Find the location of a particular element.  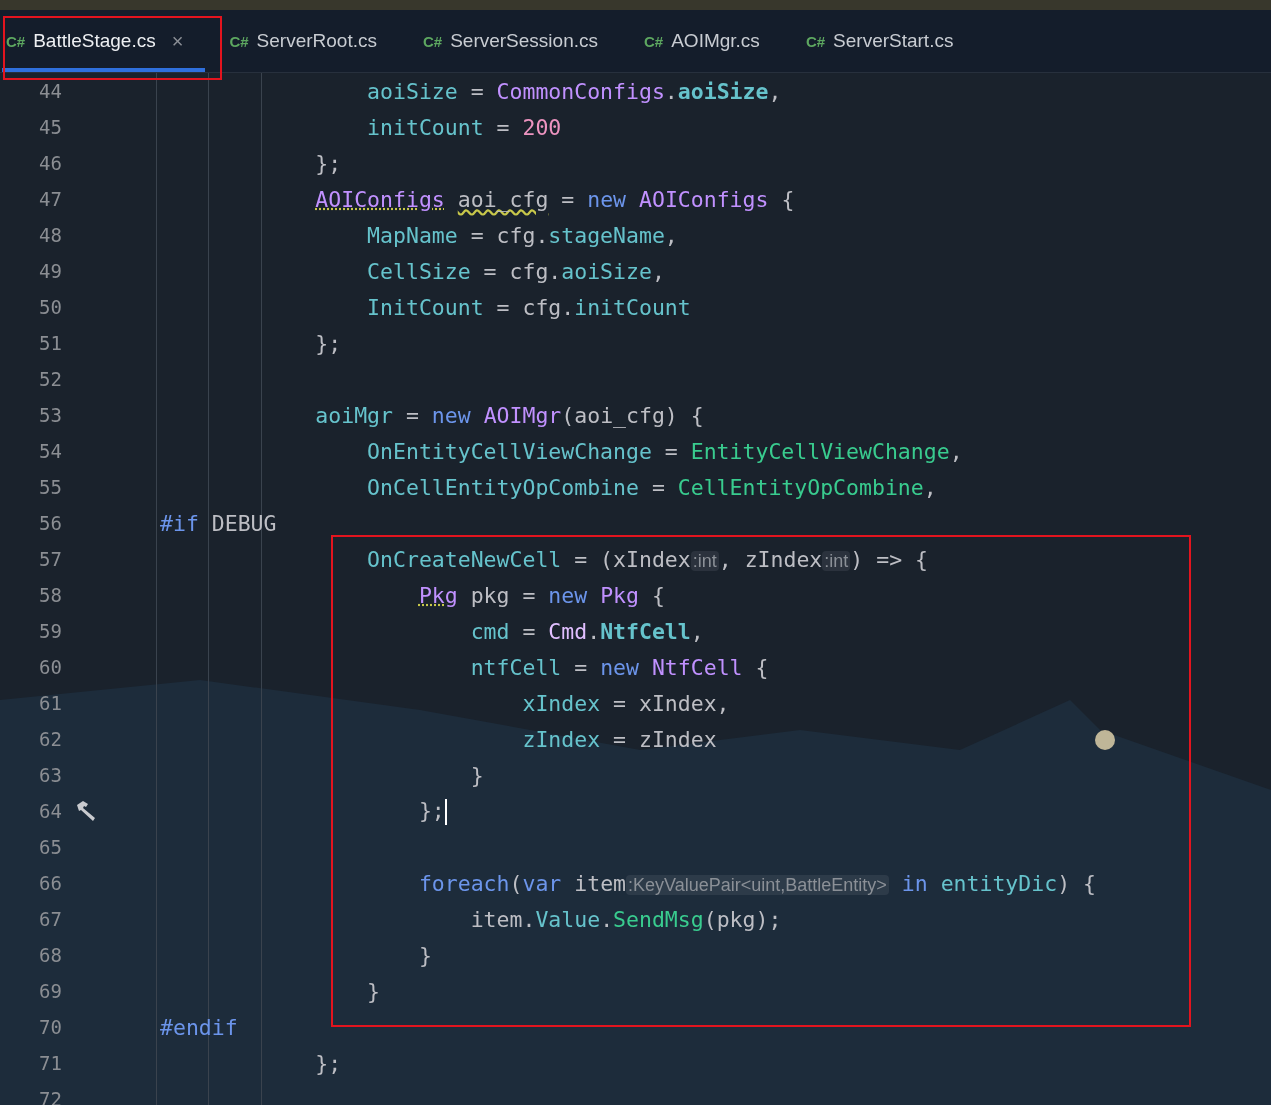

file-tab: C# ServerSession.cs is located at coordinates (519, 41).